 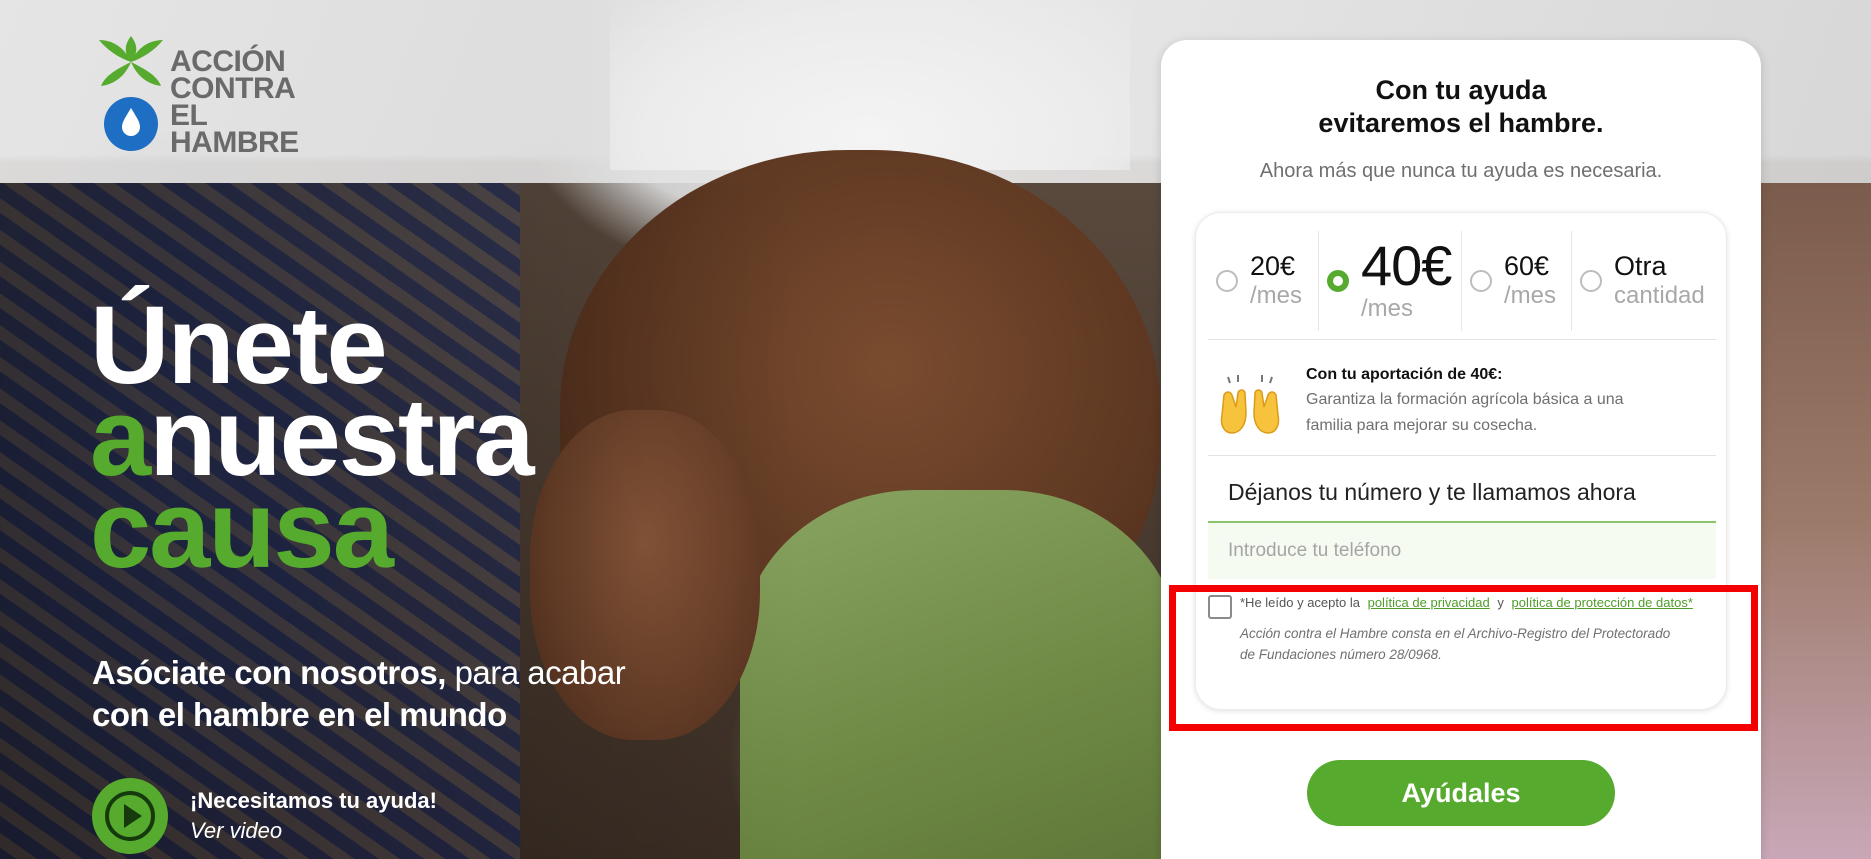 I want to click on data-protection-link: política de protección de datos*, so click(x=1601, y=602).